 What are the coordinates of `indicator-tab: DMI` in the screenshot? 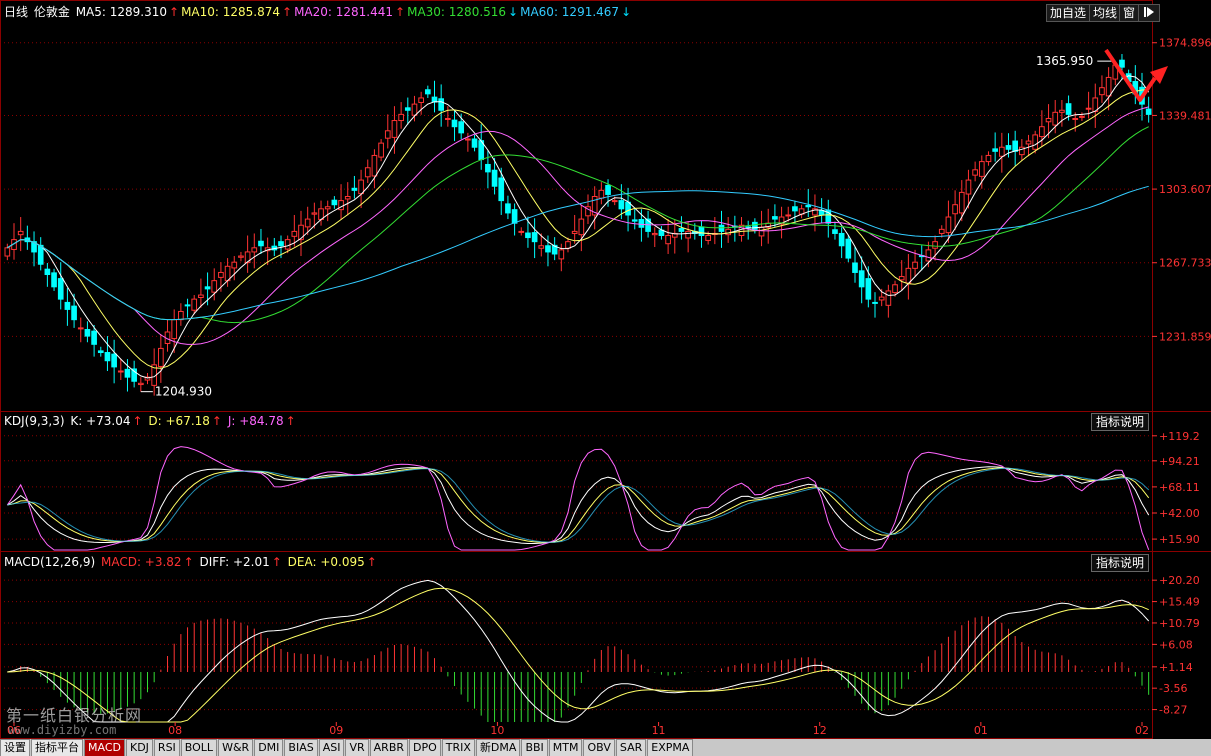 It's located at (269, 747).